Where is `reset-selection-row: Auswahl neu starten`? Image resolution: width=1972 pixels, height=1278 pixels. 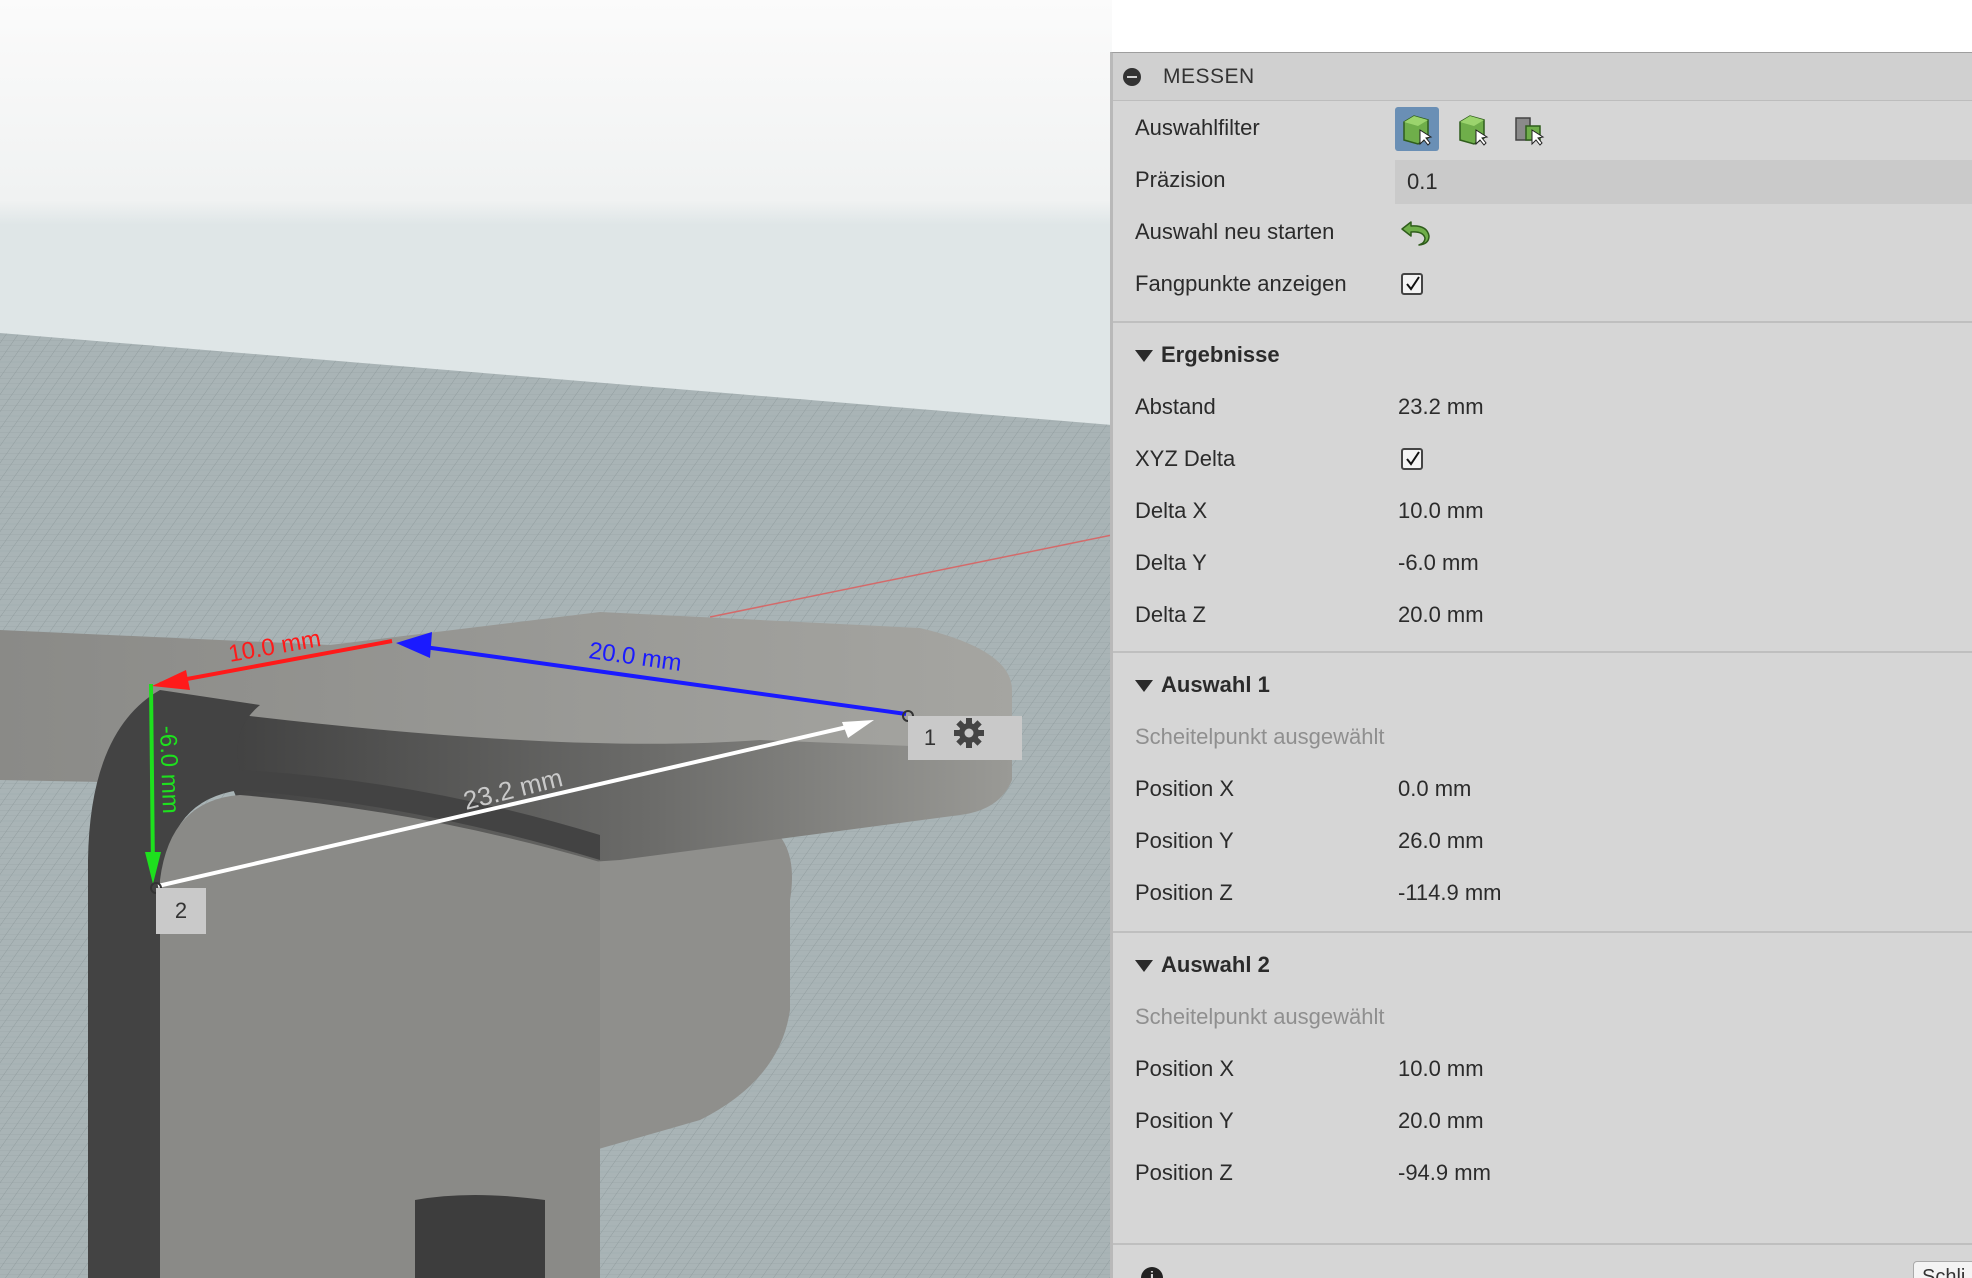
reset-selection-row: Auswahl neu starten is located at coordinates (1542, 232).